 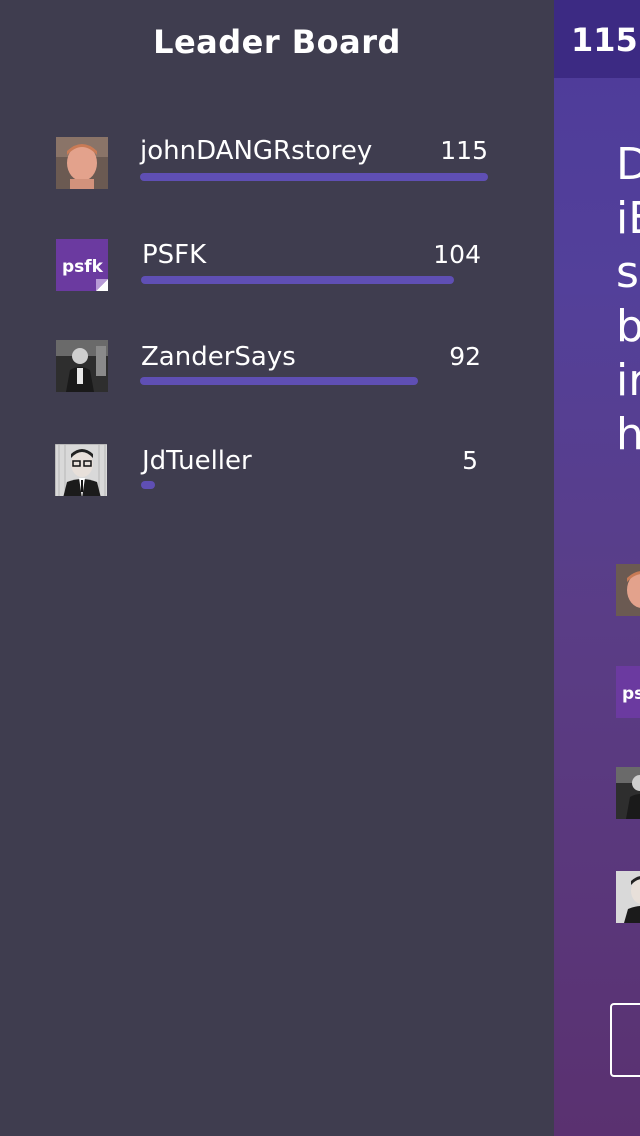 I want to click on leaderboard-row: johnDANGRstorey 115, so click(x=277, y=171).